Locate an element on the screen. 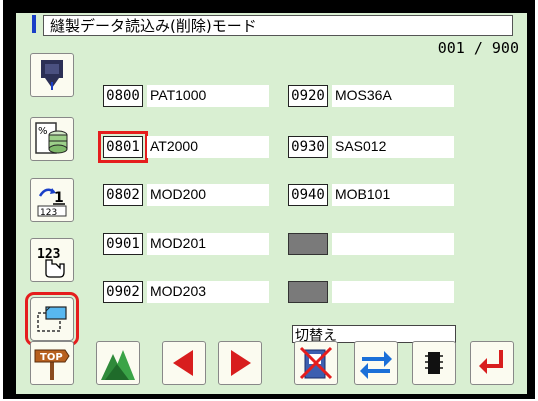 The width and height of the screenshot is (538, 401). top-button: TOP is located at coordinates (52, 363).